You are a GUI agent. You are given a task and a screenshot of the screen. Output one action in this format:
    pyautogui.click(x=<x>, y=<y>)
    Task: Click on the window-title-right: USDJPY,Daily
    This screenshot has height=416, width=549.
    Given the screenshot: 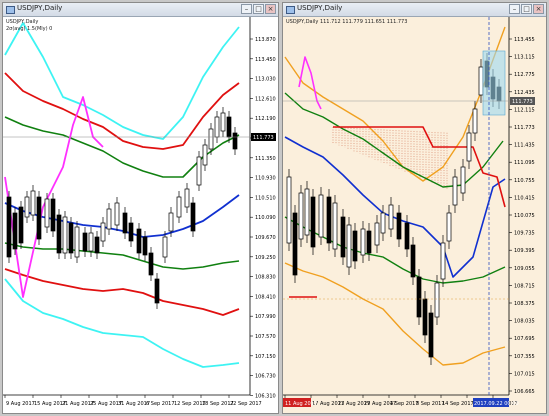 What is the action you would take?
    pyautogui.click(x=320, y=8)
    